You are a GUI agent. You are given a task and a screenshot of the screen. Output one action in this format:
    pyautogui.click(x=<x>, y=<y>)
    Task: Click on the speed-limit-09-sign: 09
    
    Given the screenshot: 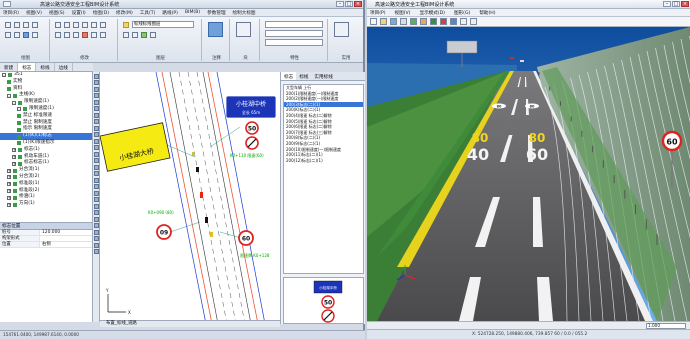 What is the action you would take?
    pyautogui.click(x=164, y=232)
    